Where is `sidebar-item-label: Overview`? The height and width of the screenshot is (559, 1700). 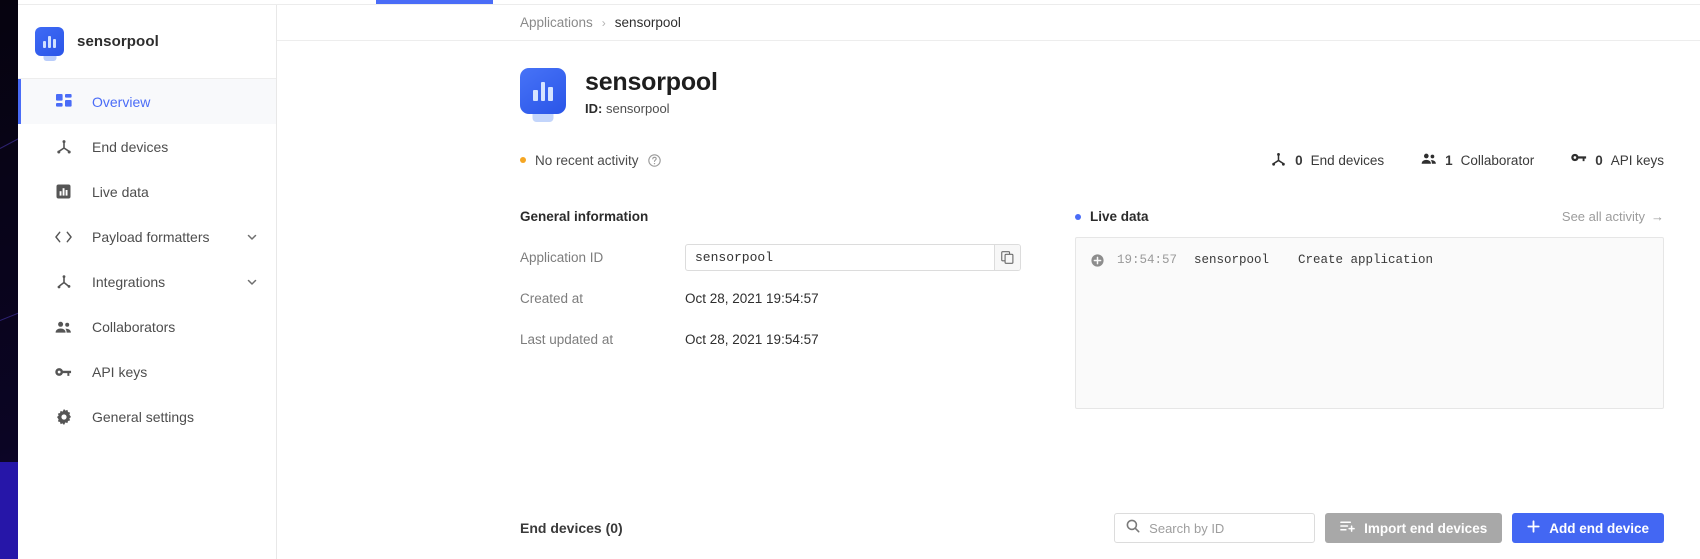
sidebar-item-label: Overview is located at coordinates (121, 101).